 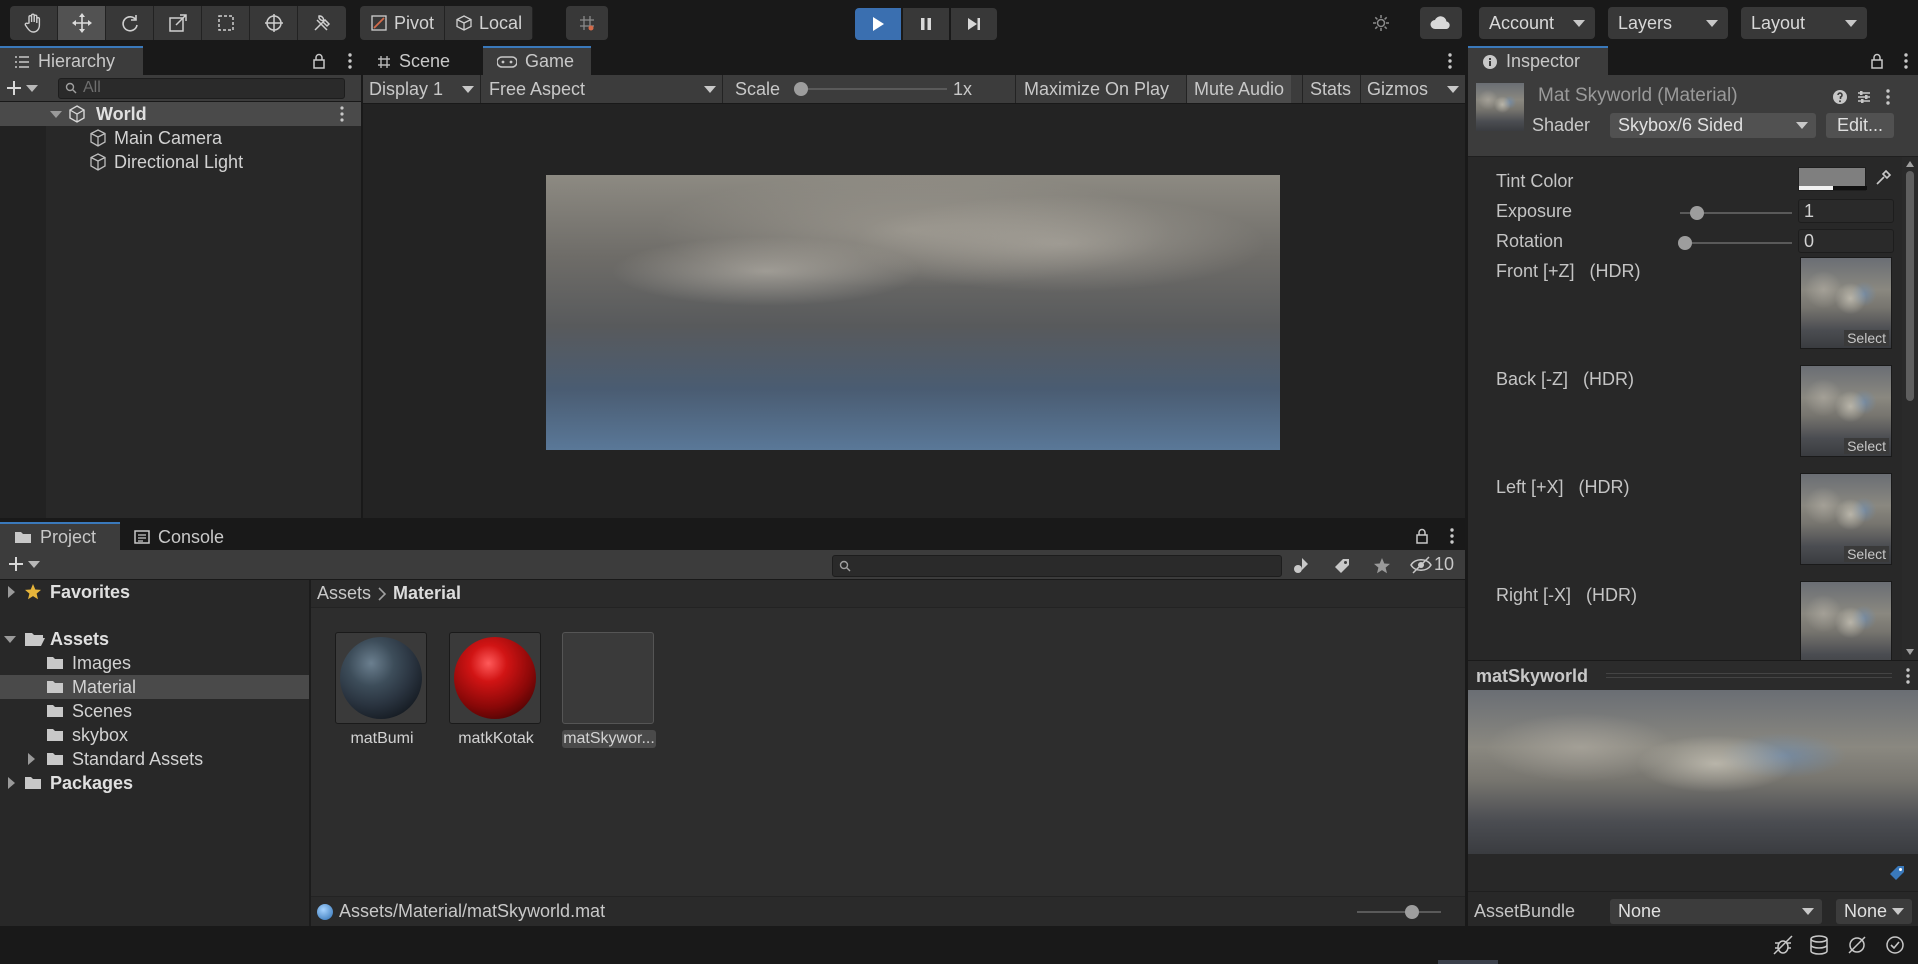 I want to click on scale-slider-track, so click(x=873, y=89).